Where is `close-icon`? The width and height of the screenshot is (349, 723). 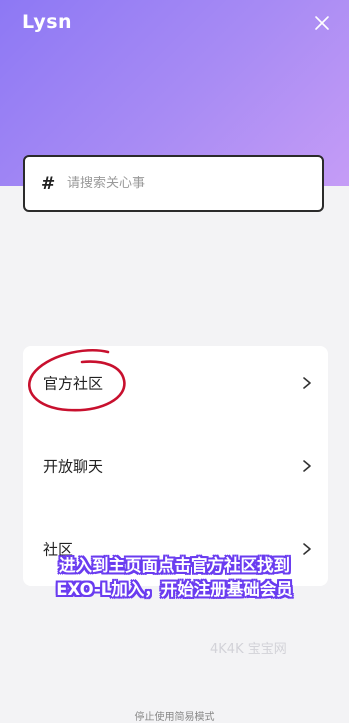
close-icon is located at coordinates (322, 23).